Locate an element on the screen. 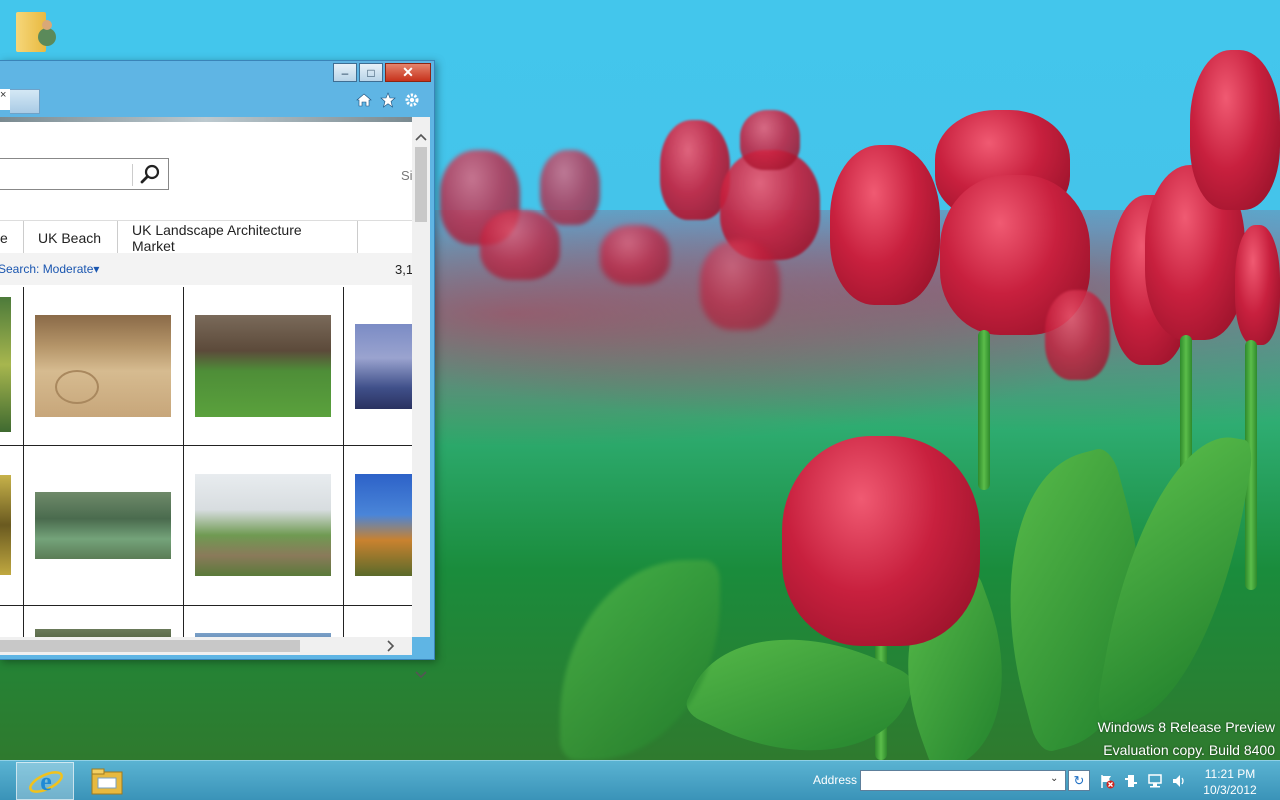 The width and height of the screenshot is (1280, 800). address-toolbar-label: Address is located at coordinates (835, 780).